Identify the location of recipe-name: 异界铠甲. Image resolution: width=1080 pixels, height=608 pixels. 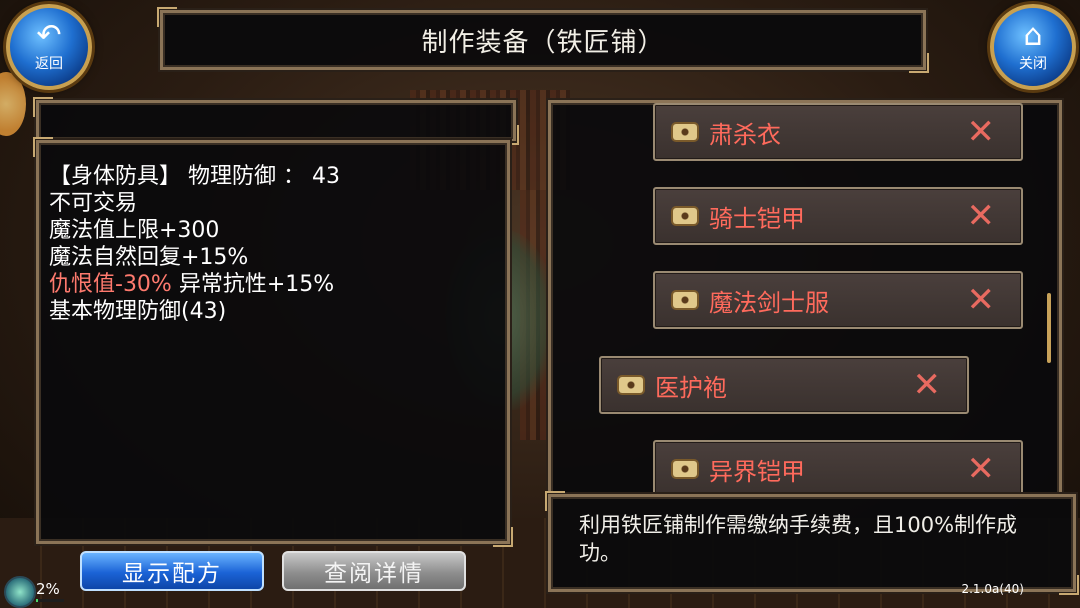
(757, 471).